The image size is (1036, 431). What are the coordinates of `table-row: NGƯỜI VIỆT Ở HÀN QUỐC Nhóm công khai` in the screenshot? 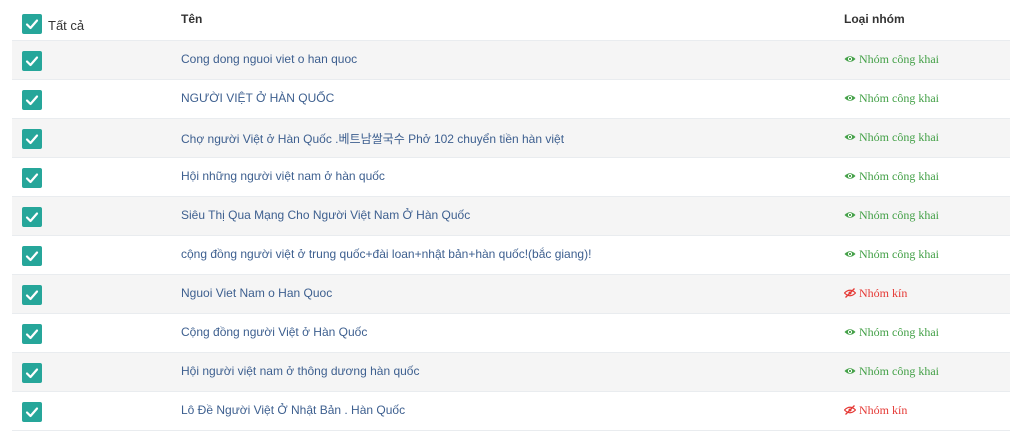 It's located at (511, 99).